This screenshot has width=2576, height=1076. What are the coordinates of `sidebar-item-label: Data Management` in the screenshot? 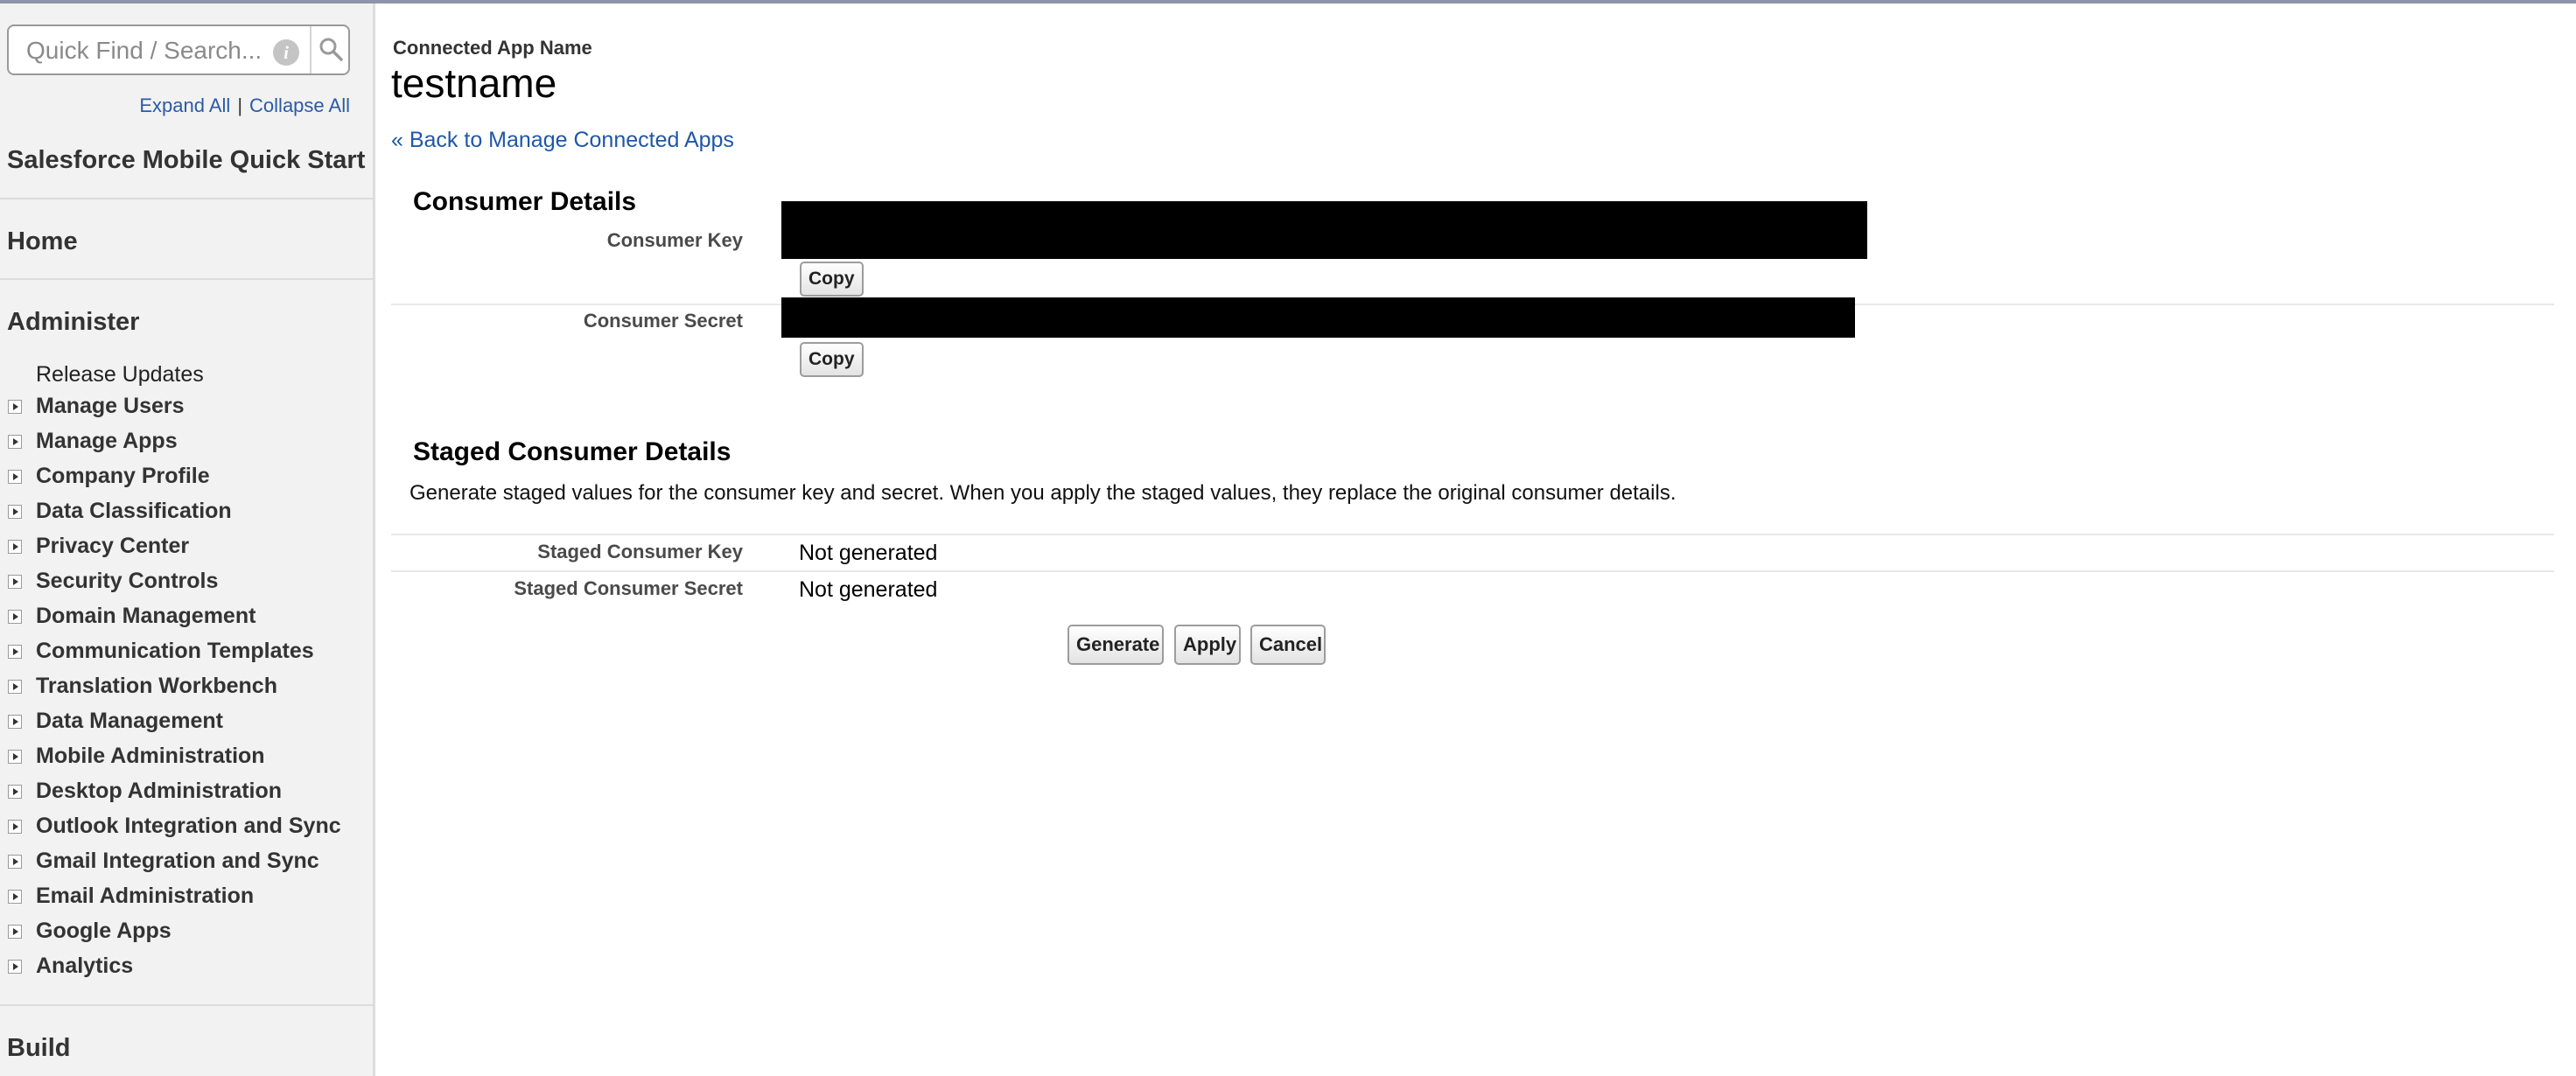 It's located at (129, 721).